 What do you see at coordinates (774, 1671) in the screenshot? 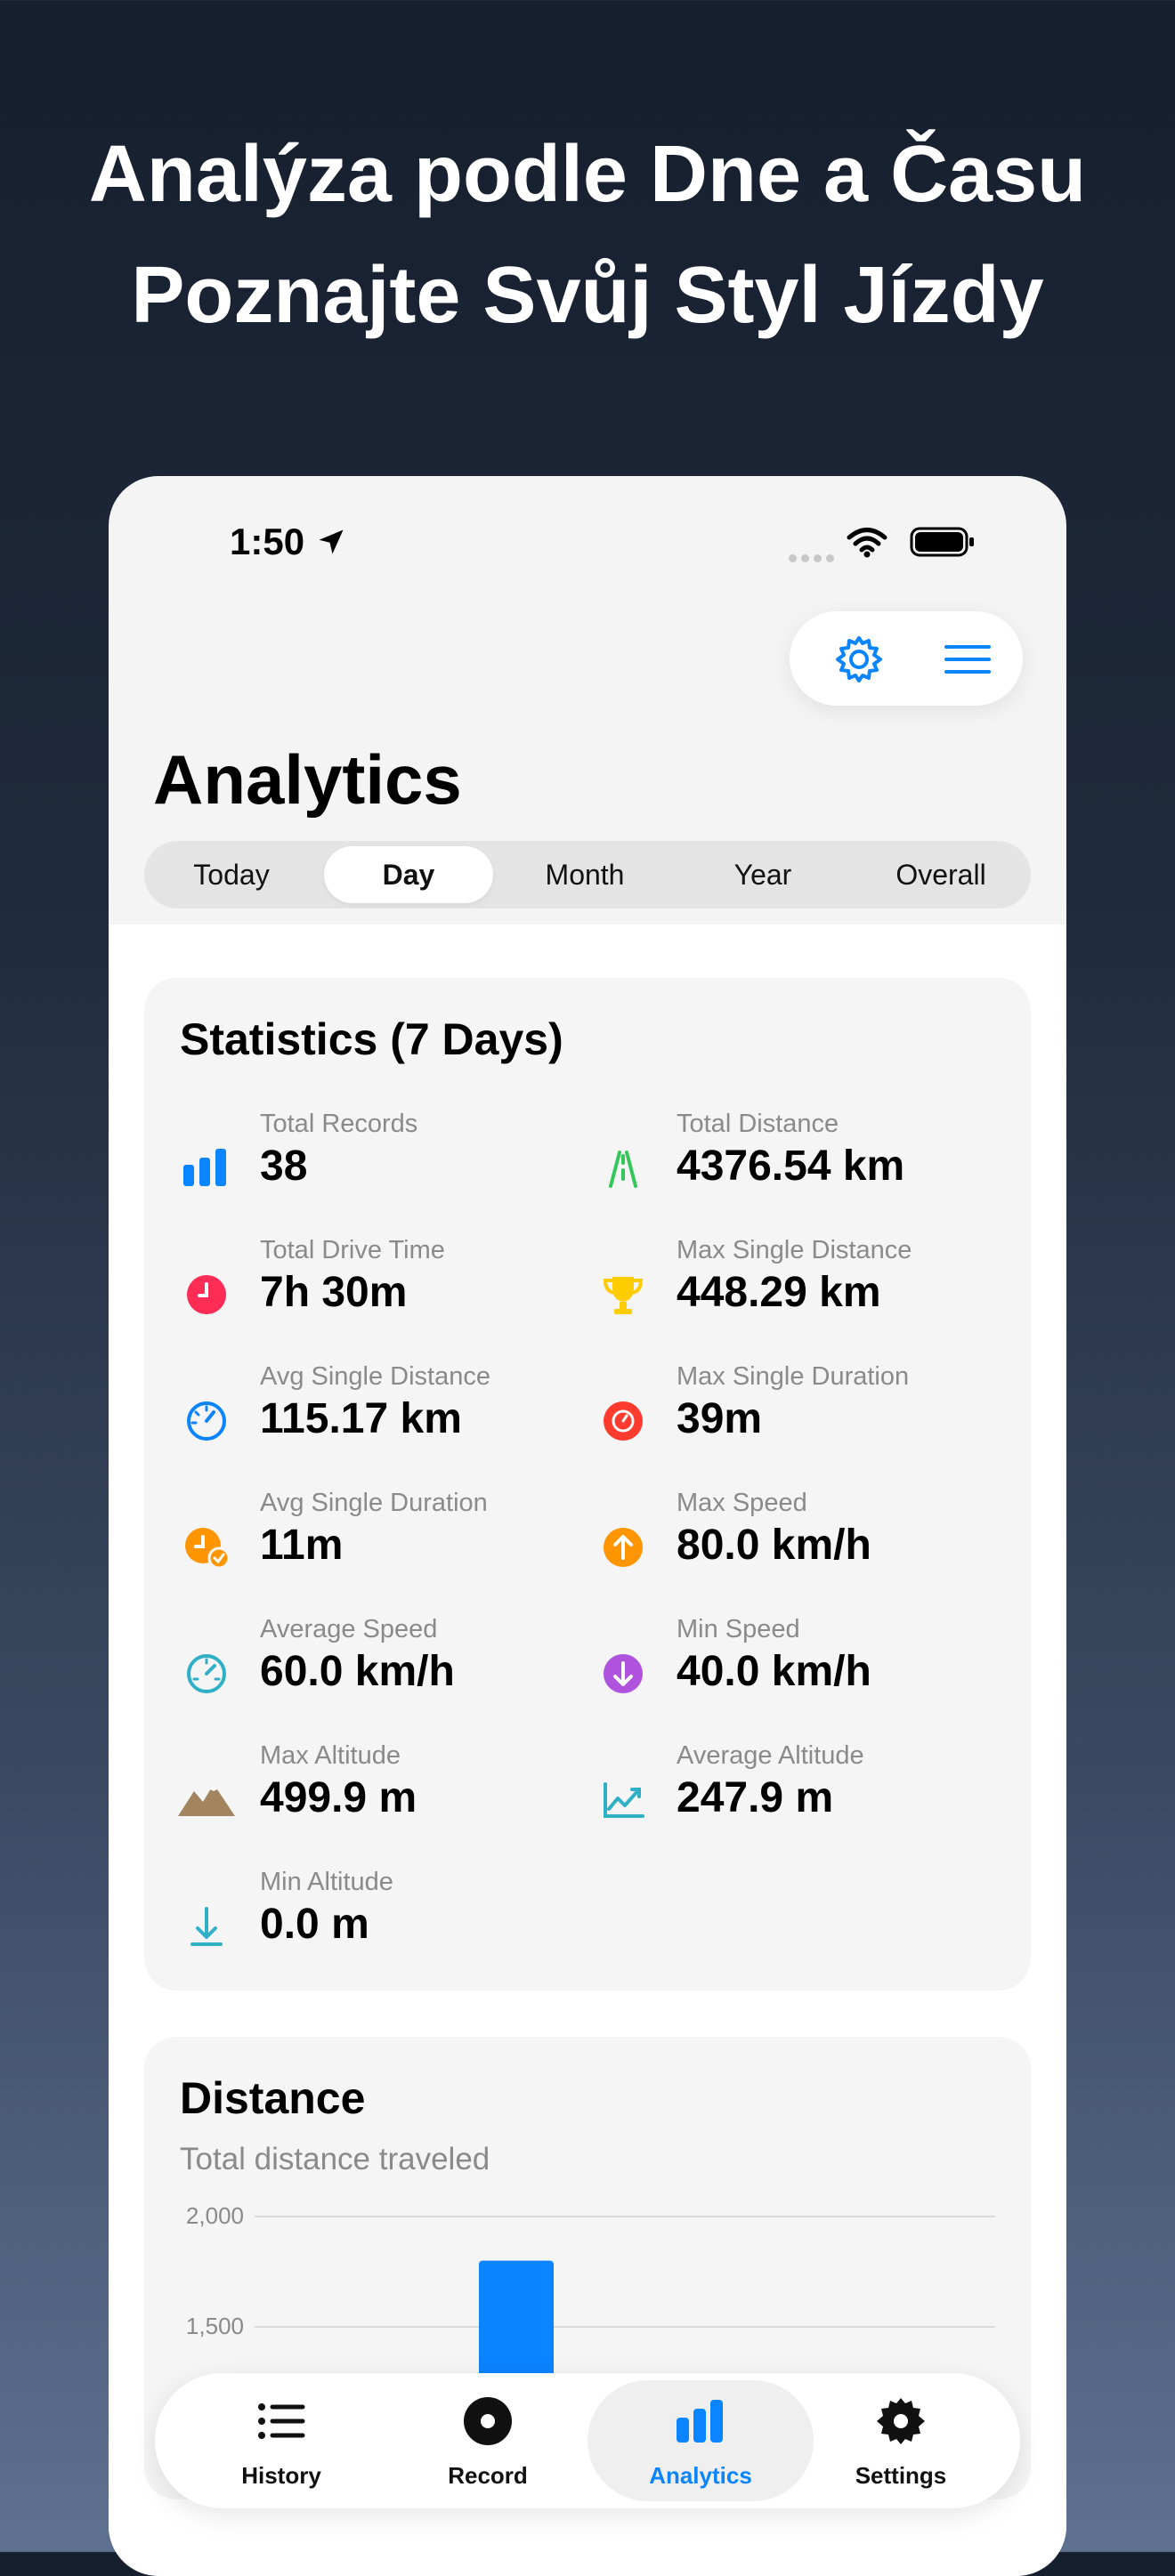
I see `stat-value: 40.0 km/h` at bounding box center [774, 1671].